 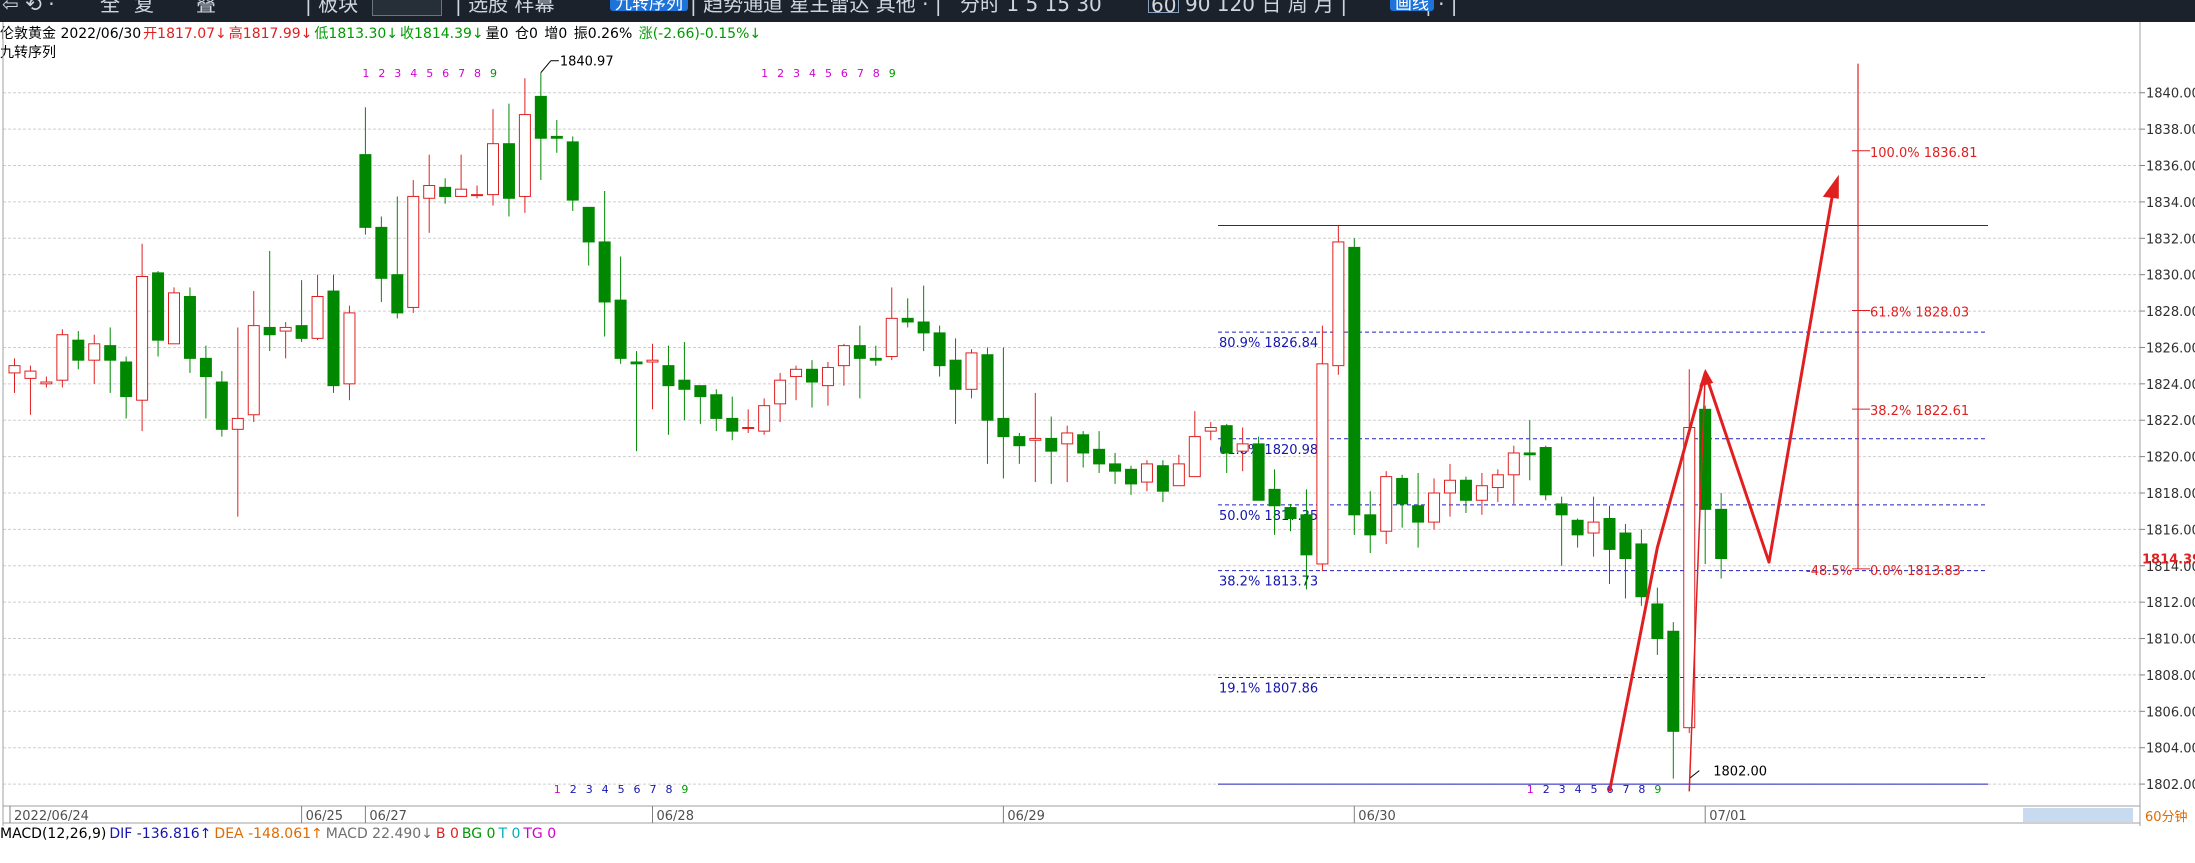 What do you see at coordinates (587, 62) in the screenshot?
I see `high-marker-label: 1840.97` at bounding box center [587, 62].